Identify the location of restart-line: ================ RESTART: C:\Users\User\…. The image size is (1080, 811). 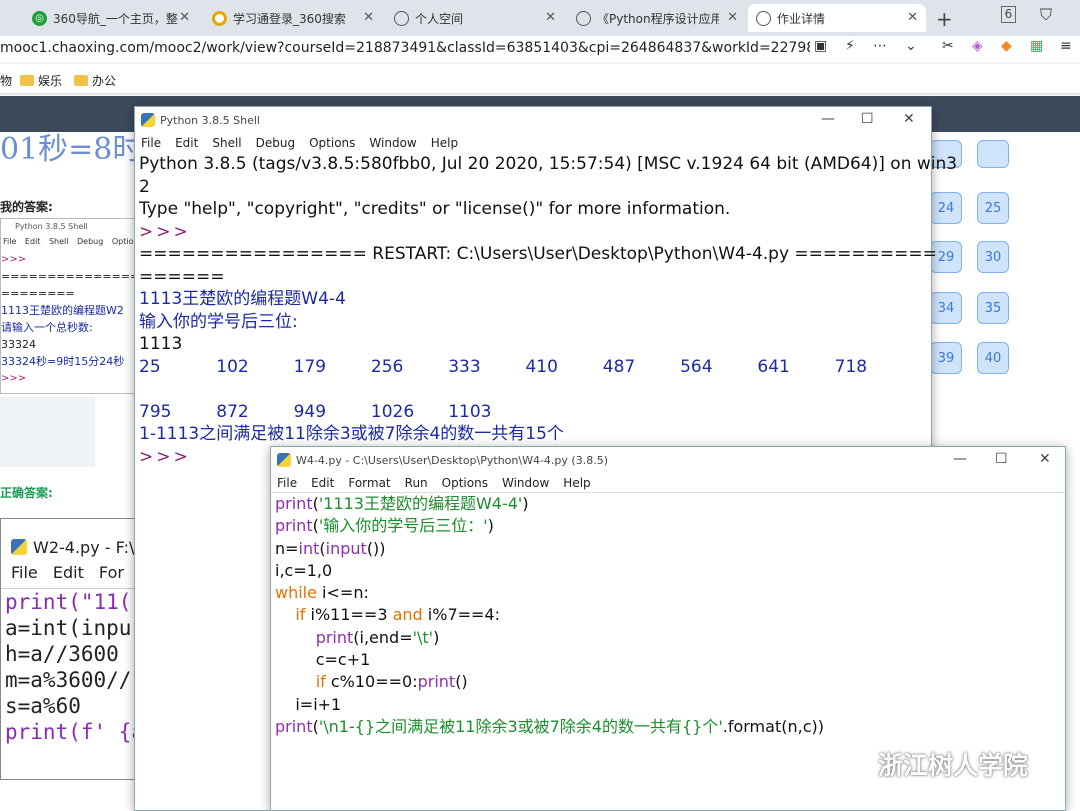
(538, 254).